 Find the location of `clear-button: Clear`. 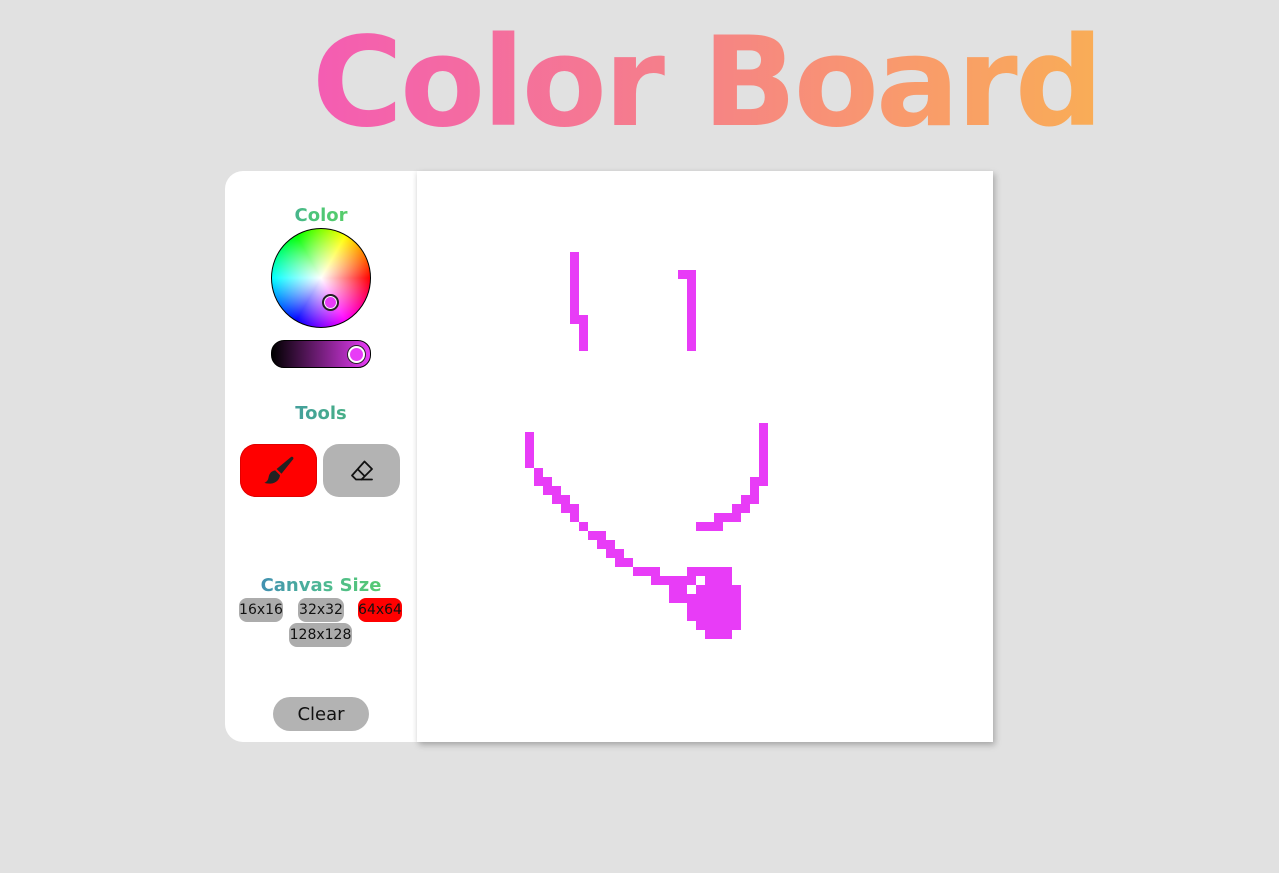

clear-button: Clear is located at coordinates (321, 714).